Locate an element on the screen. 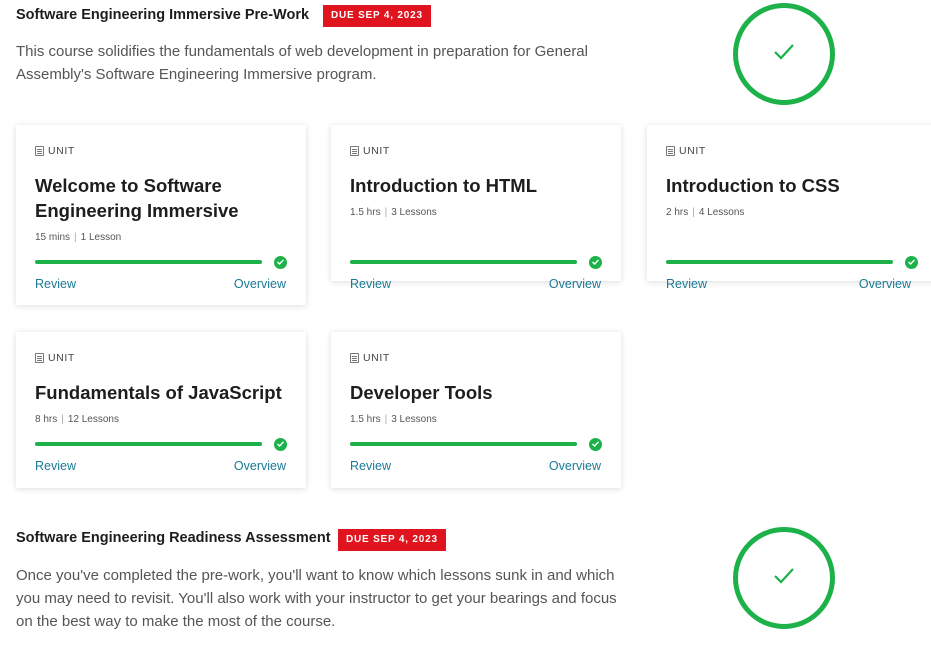 Image resolution: width=931 pixels, height=655 pixels. unit-meta: 2 hrs | 4 Lessons is located at coordinates (705, 212).